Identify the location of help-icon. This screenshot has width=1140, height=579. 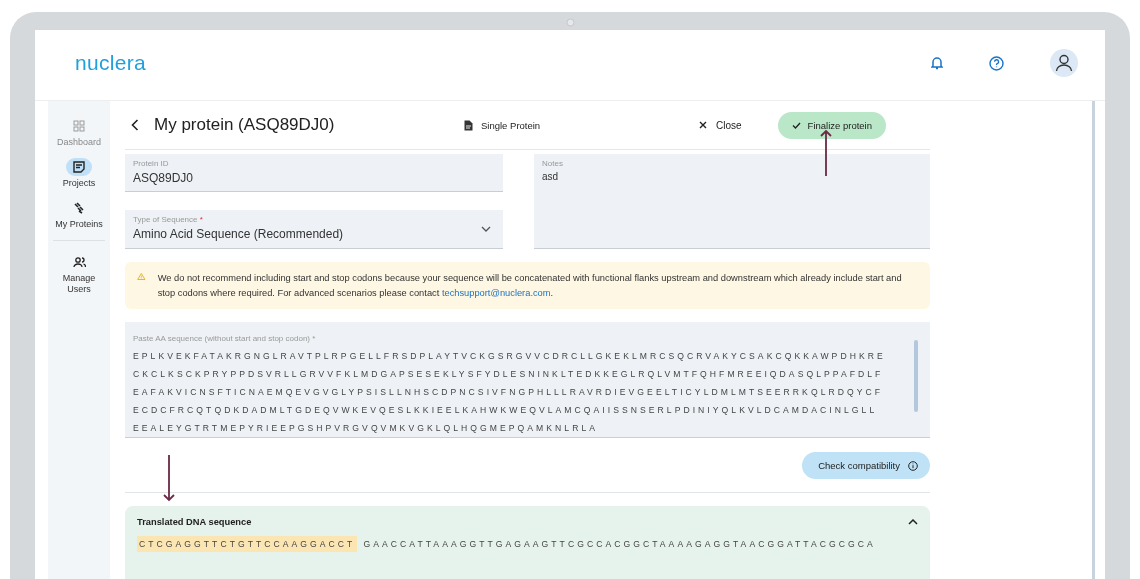
(996, 63).